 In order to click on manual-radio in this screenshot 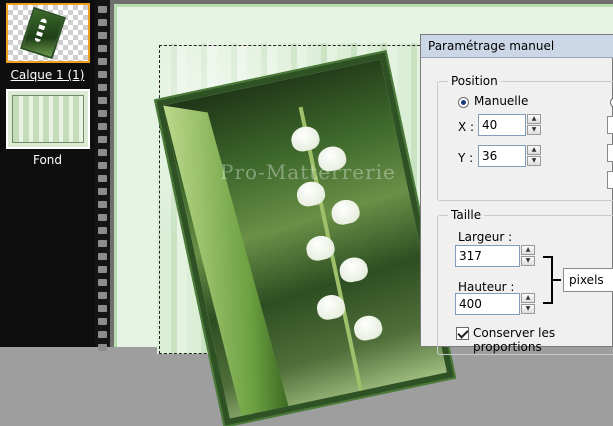, I will do `click(463, 102)`.